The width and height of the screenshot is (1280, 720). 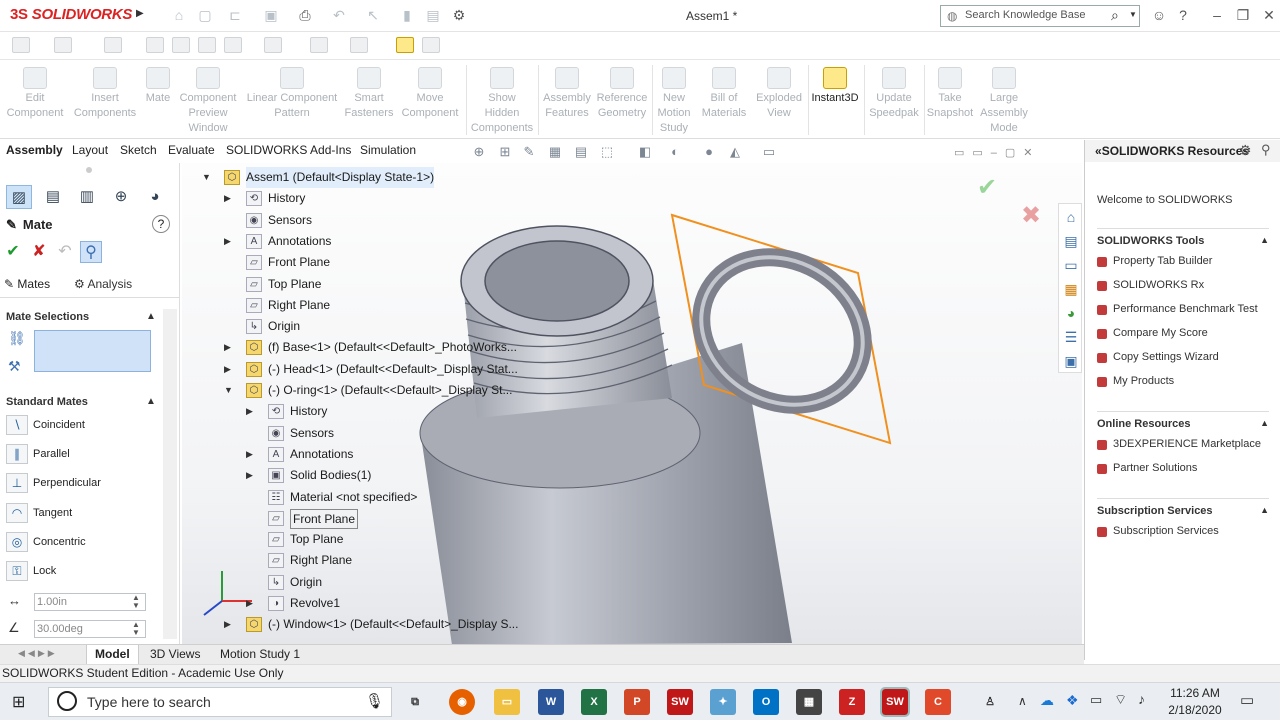 I want to click on subscription-services-link: Subscription Services, so click(x=1158, y=531).